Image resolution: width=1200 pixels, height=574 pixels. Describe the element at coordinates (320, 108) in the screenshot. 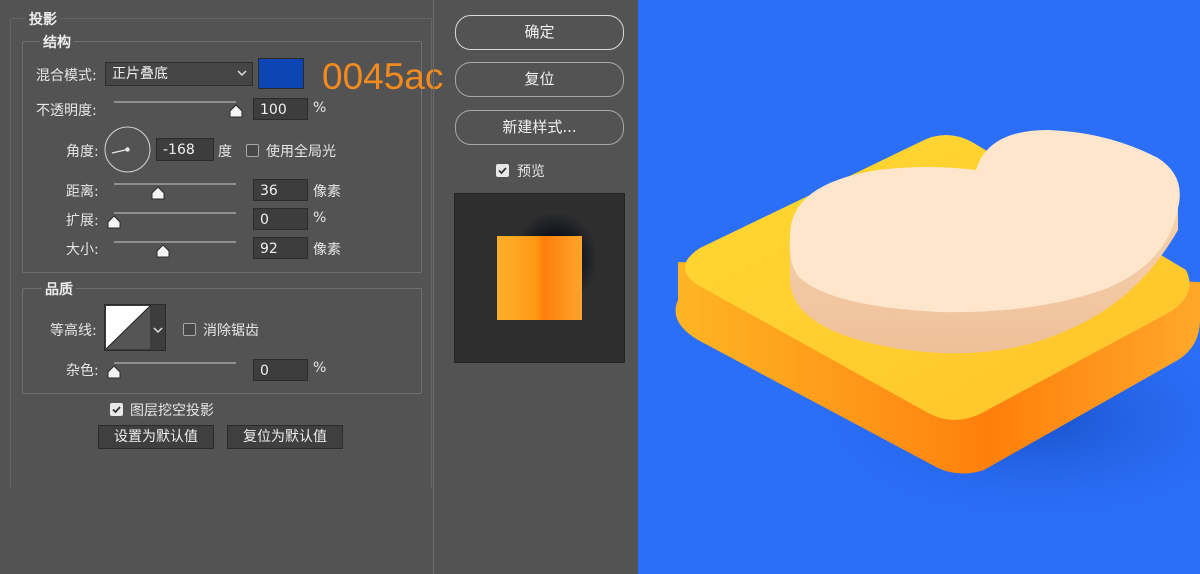

I see `opacity-unit: %` at that location.